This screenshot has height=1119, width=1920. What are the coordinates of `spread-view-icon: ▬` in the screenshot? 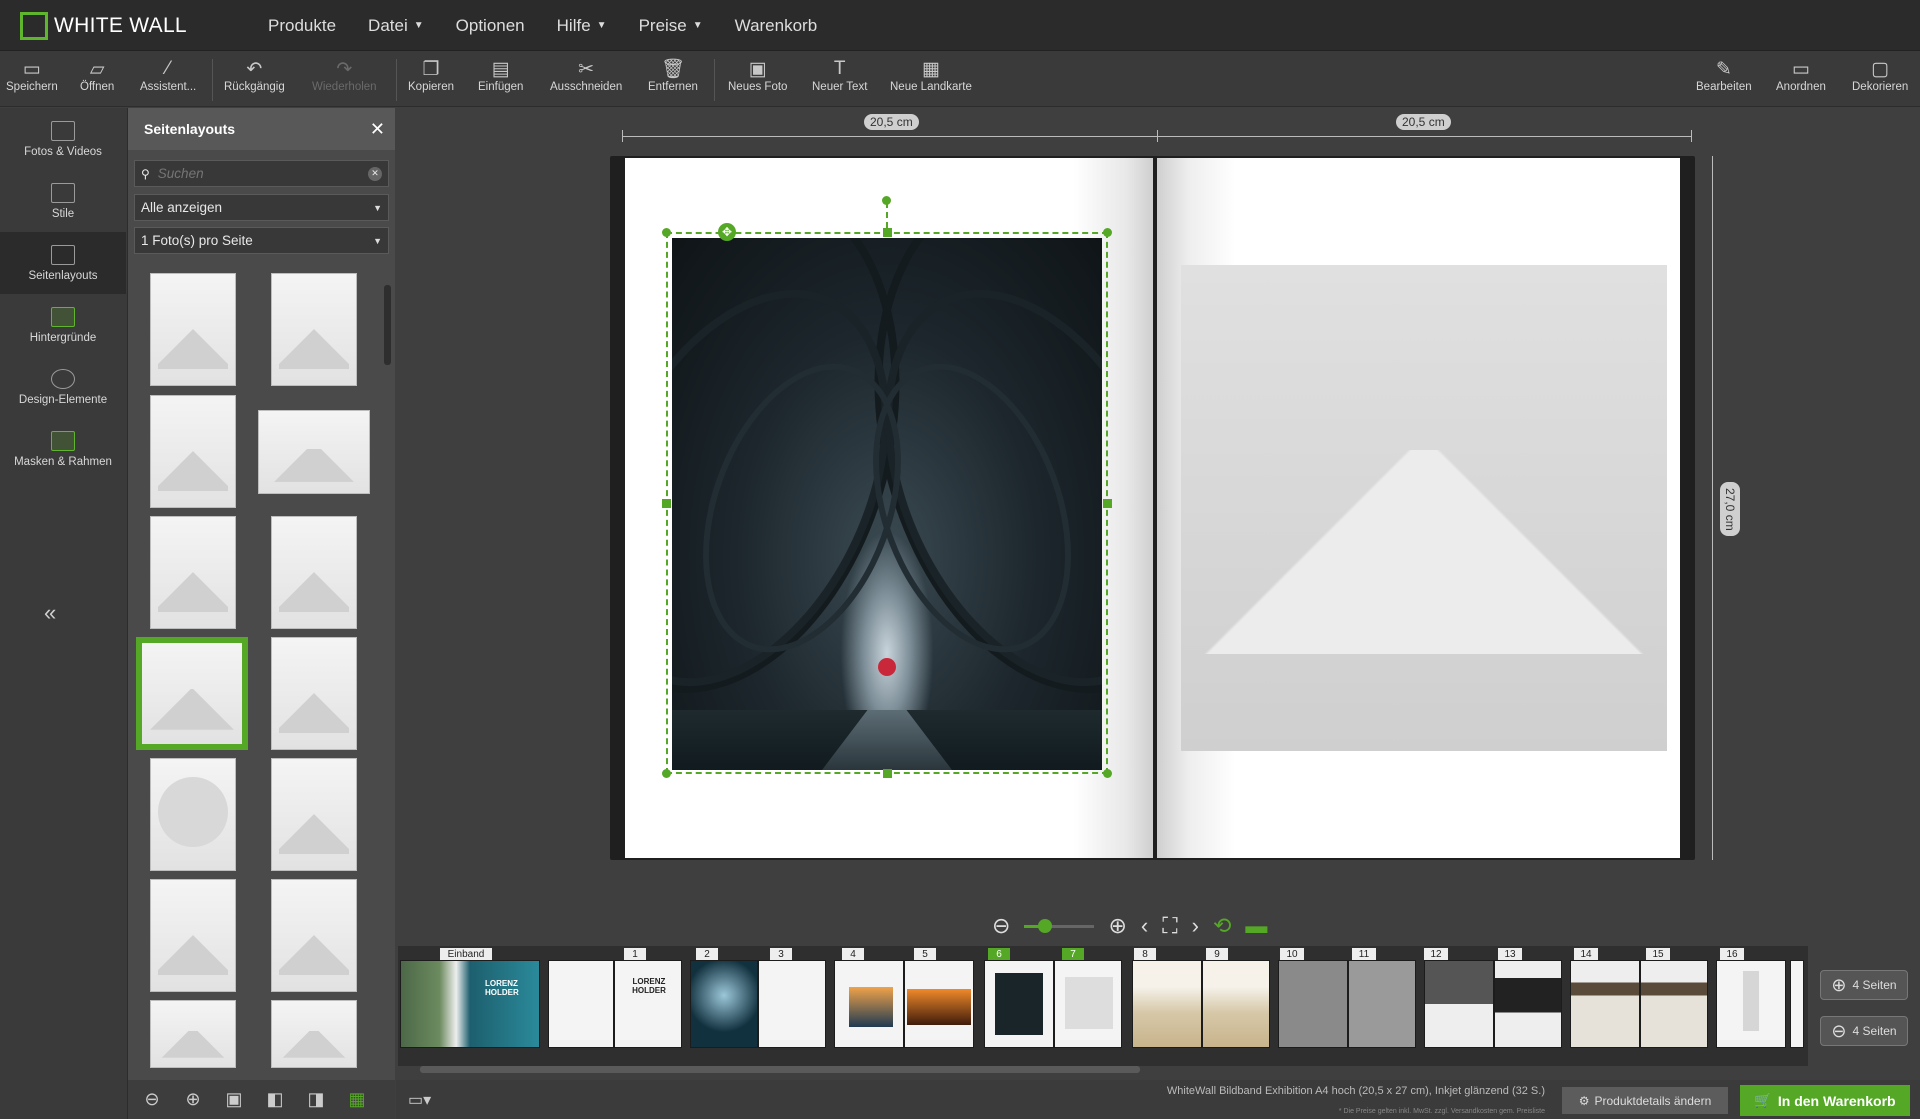 It's located at (1256, 926).